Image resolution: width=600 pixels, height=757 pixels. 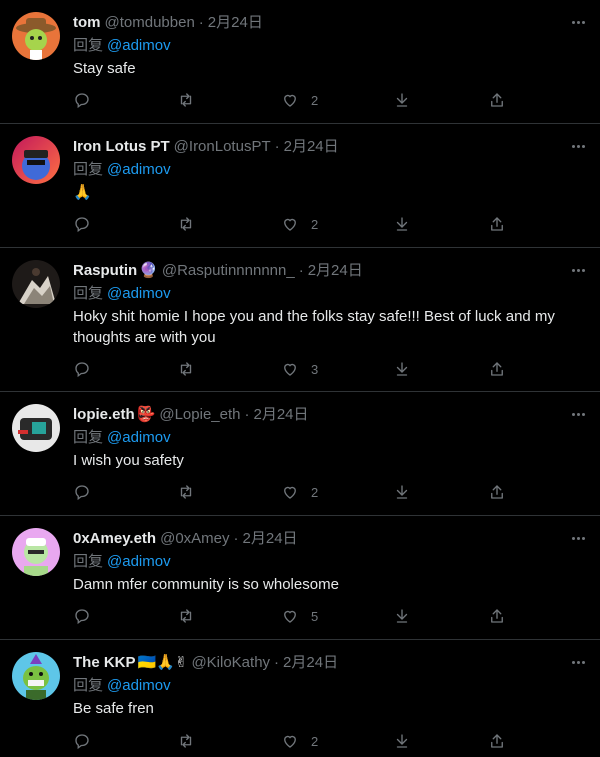 I want to click on display-name: Iron Lotus PT, so click(x=121, y=147).